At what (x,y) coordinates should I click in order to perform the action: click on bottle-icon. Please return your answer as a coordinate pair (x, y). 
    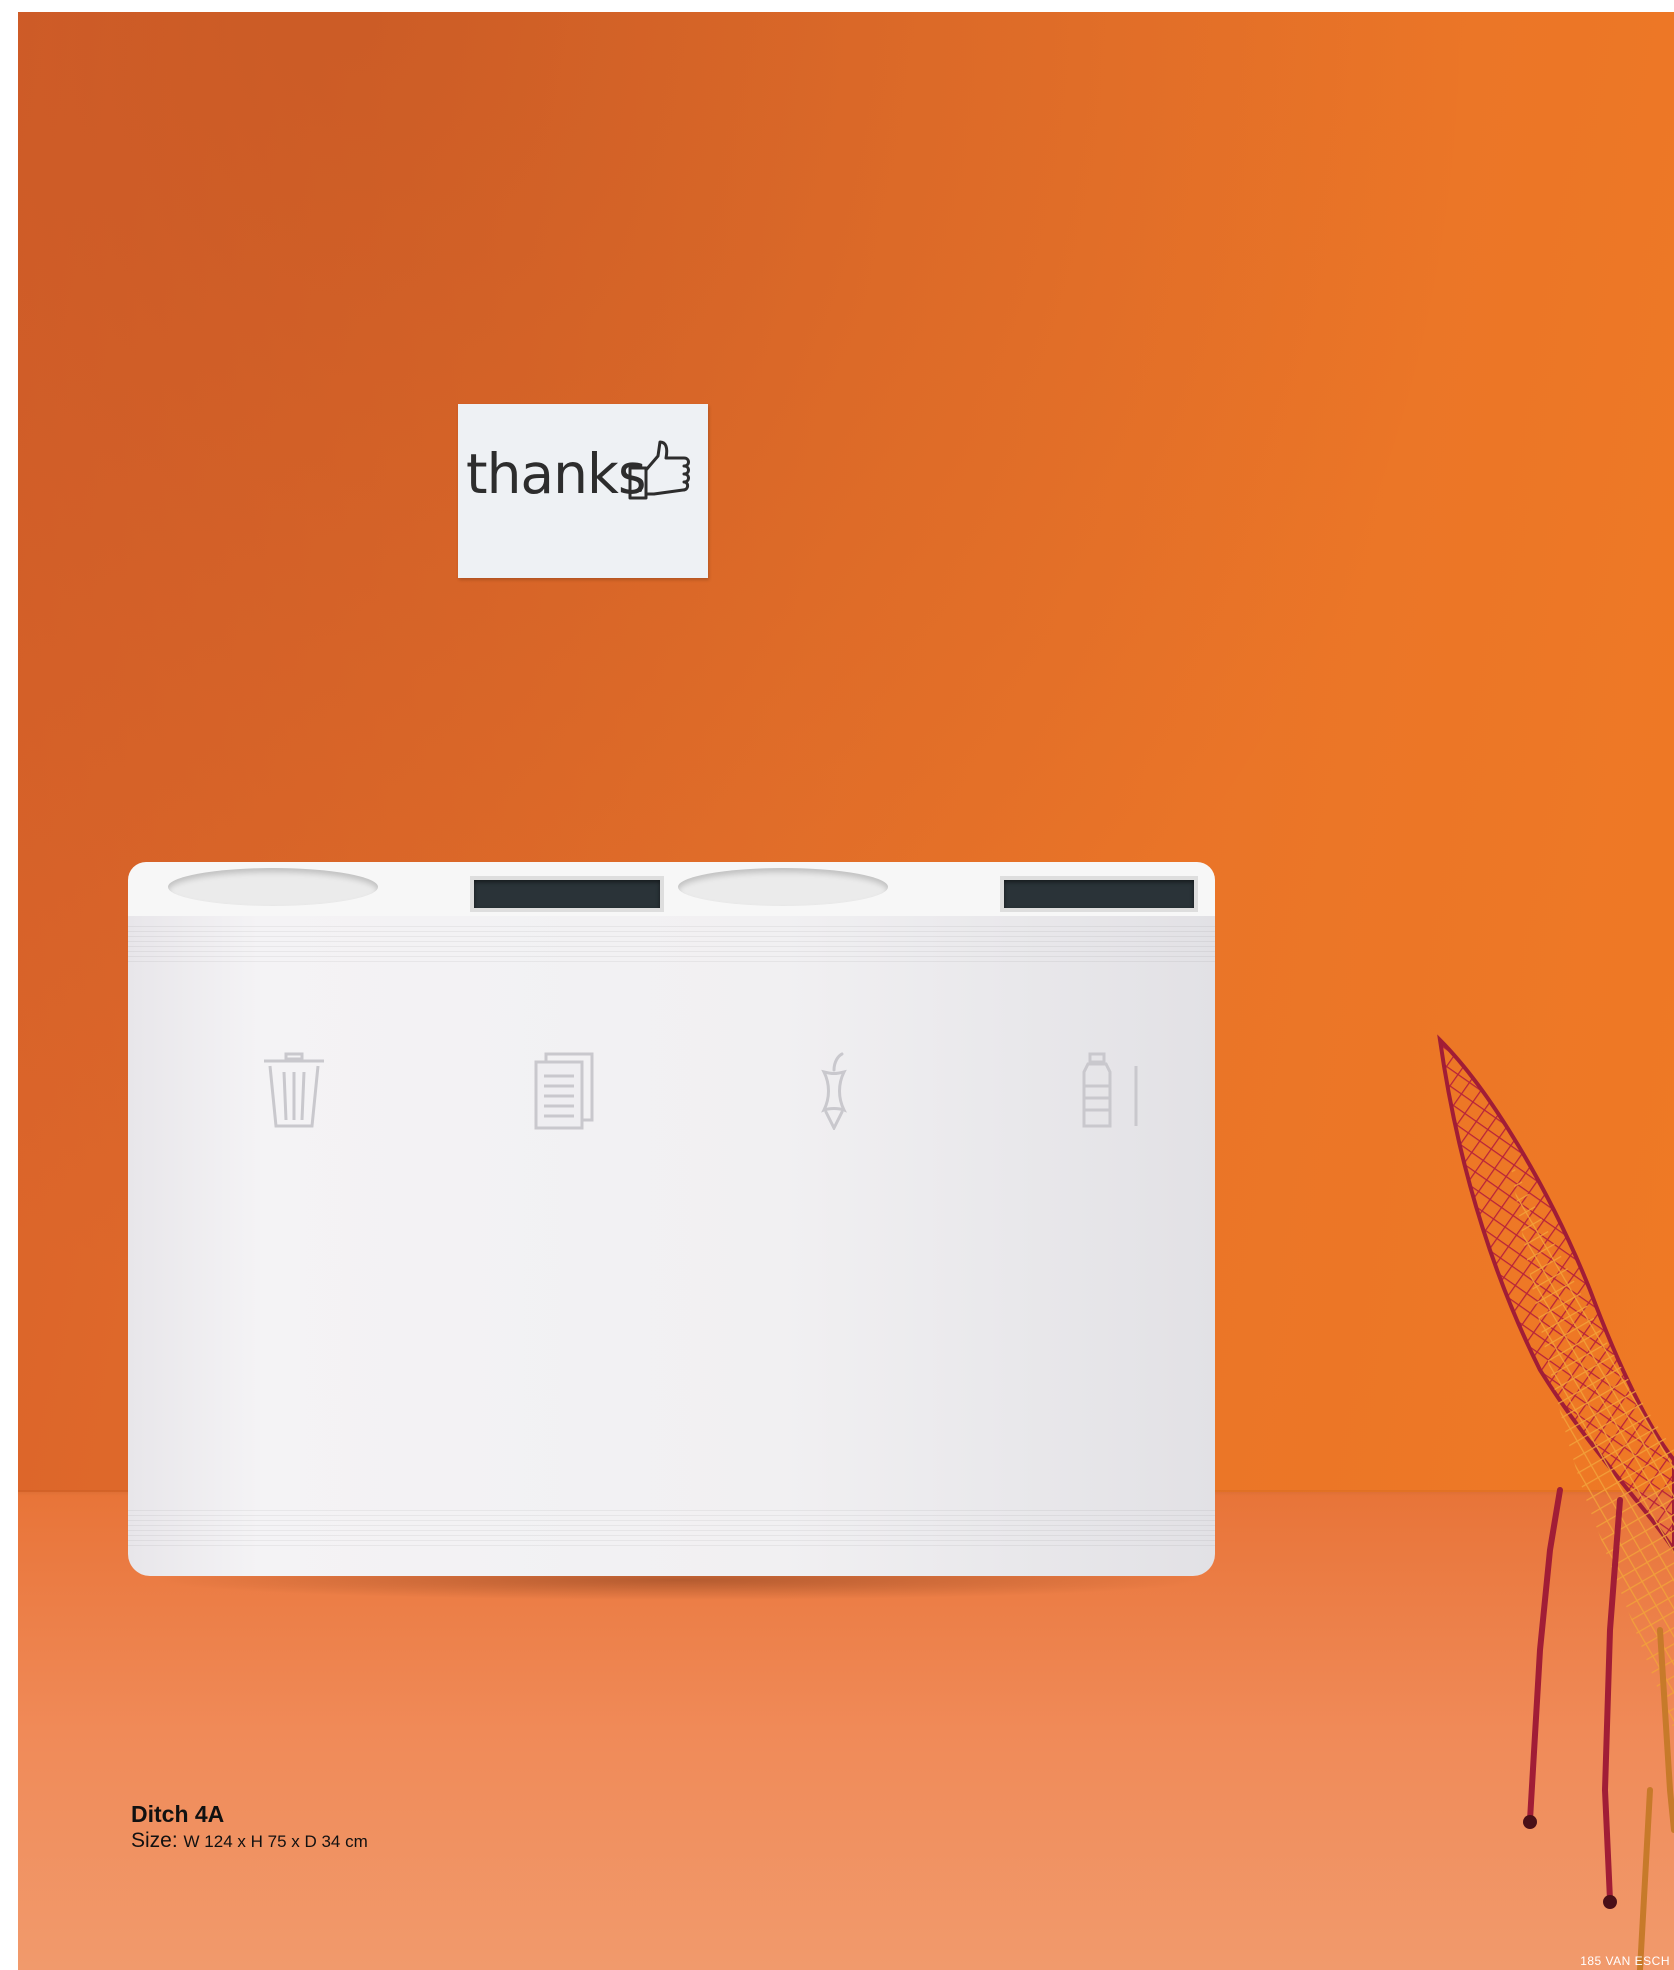
    Looking at the image, I should click on (1110, 1090).